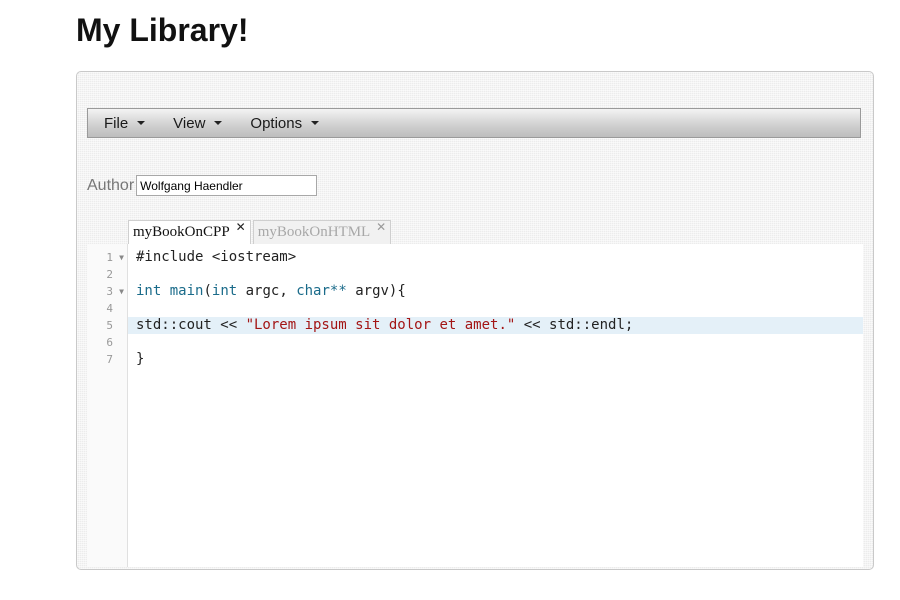 The width and height of the screenshot is (900, 600). I want to click on line-number: 1 ▼, so click(107, 257).